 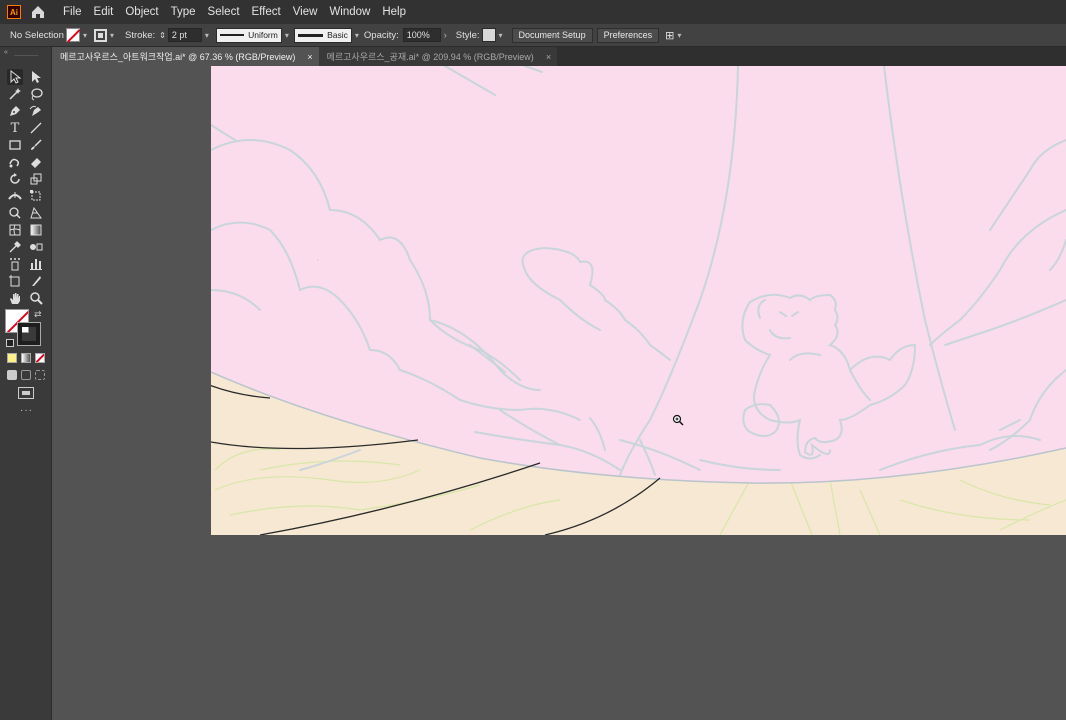 I want to click on selection-status: No Selection, so click(x=37, y=35).